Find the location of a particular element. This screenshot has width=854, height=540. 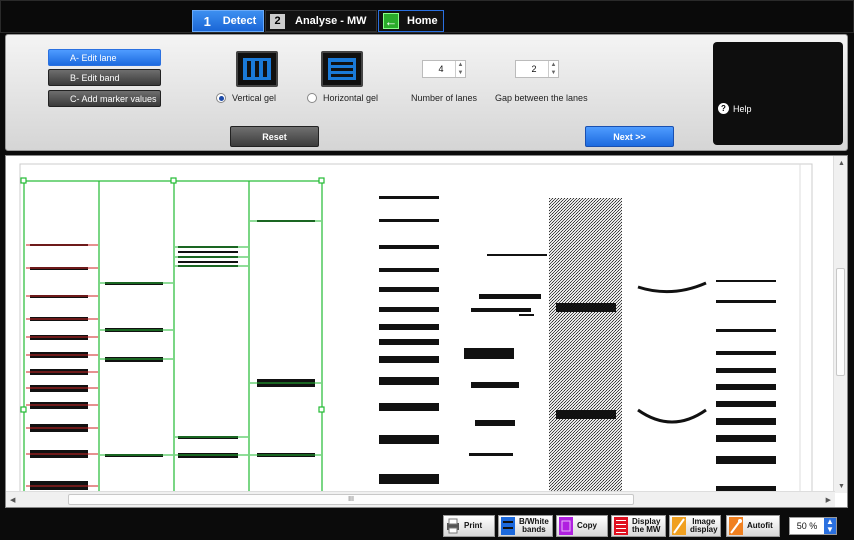

tab-label: Analyse - MW is located at coordinates (331, 21).